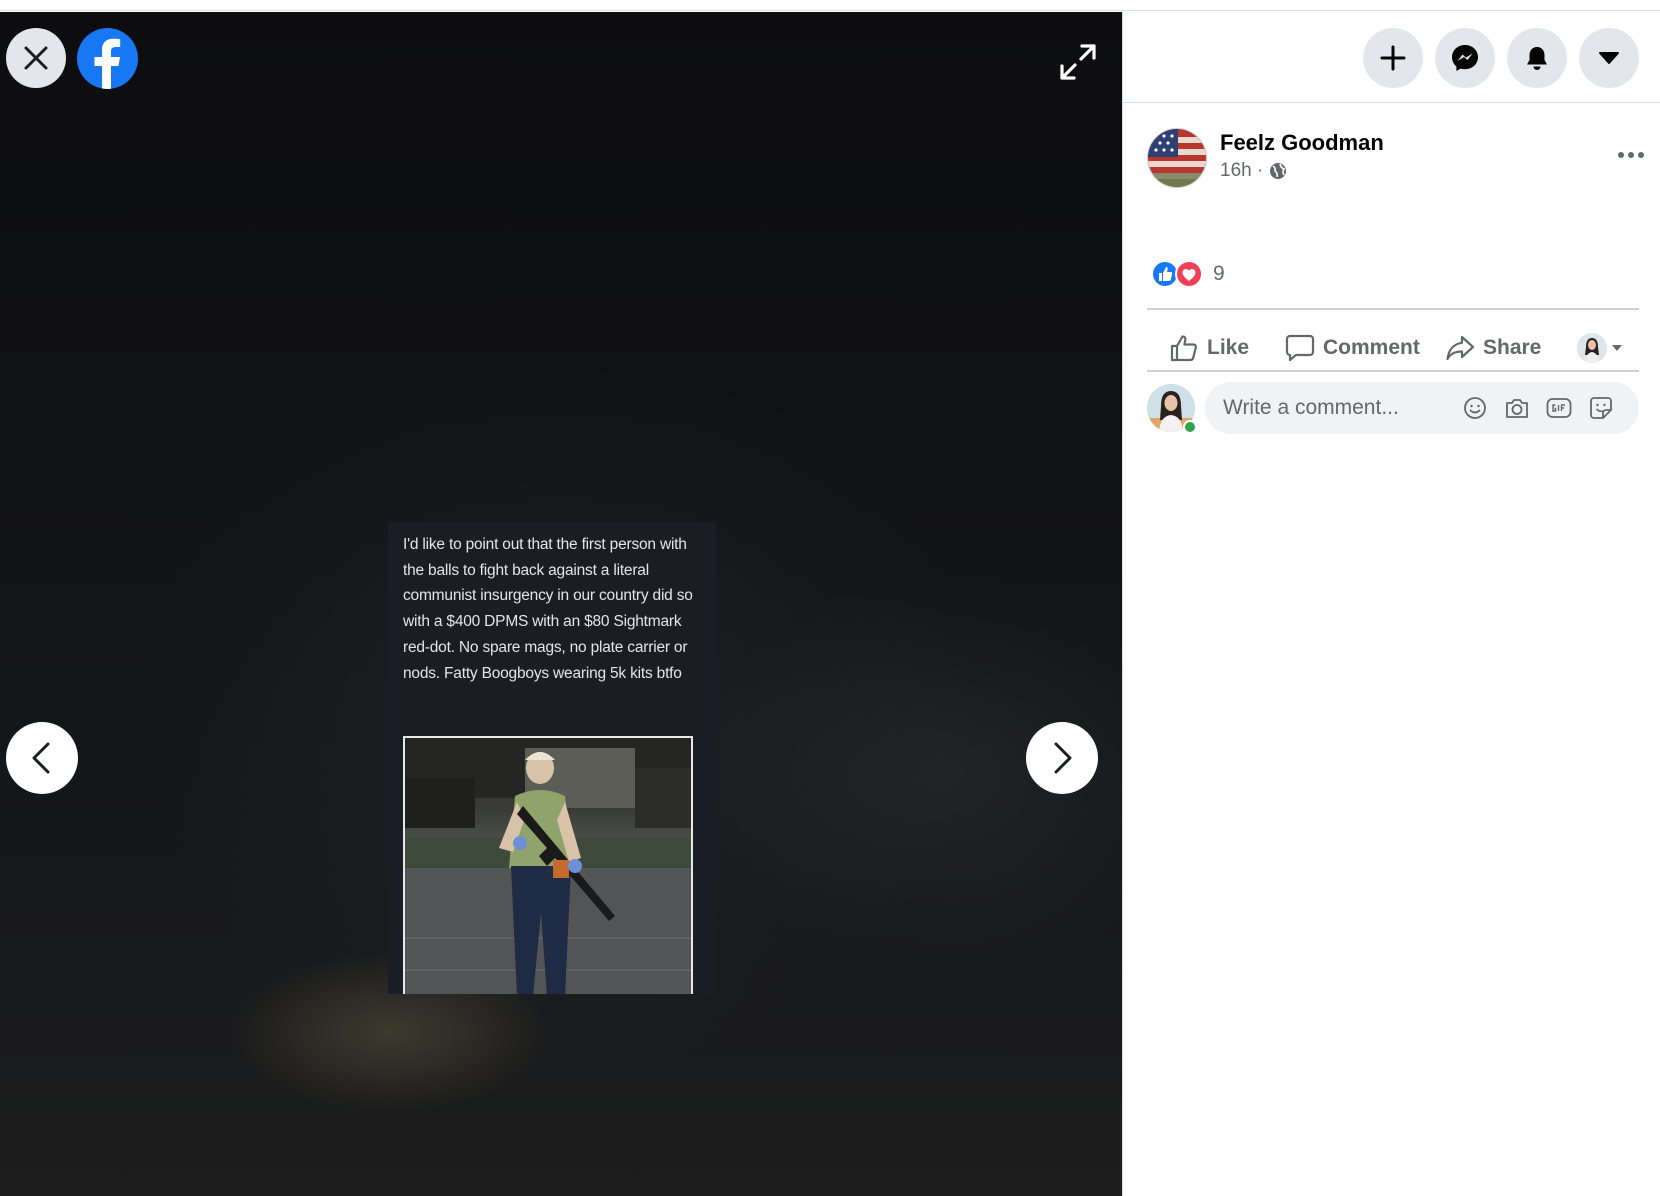  What do you see at coordinates (107, 63) in the screenshot?
I see `facebook-logo-icon` at bounding box center [107, 63].